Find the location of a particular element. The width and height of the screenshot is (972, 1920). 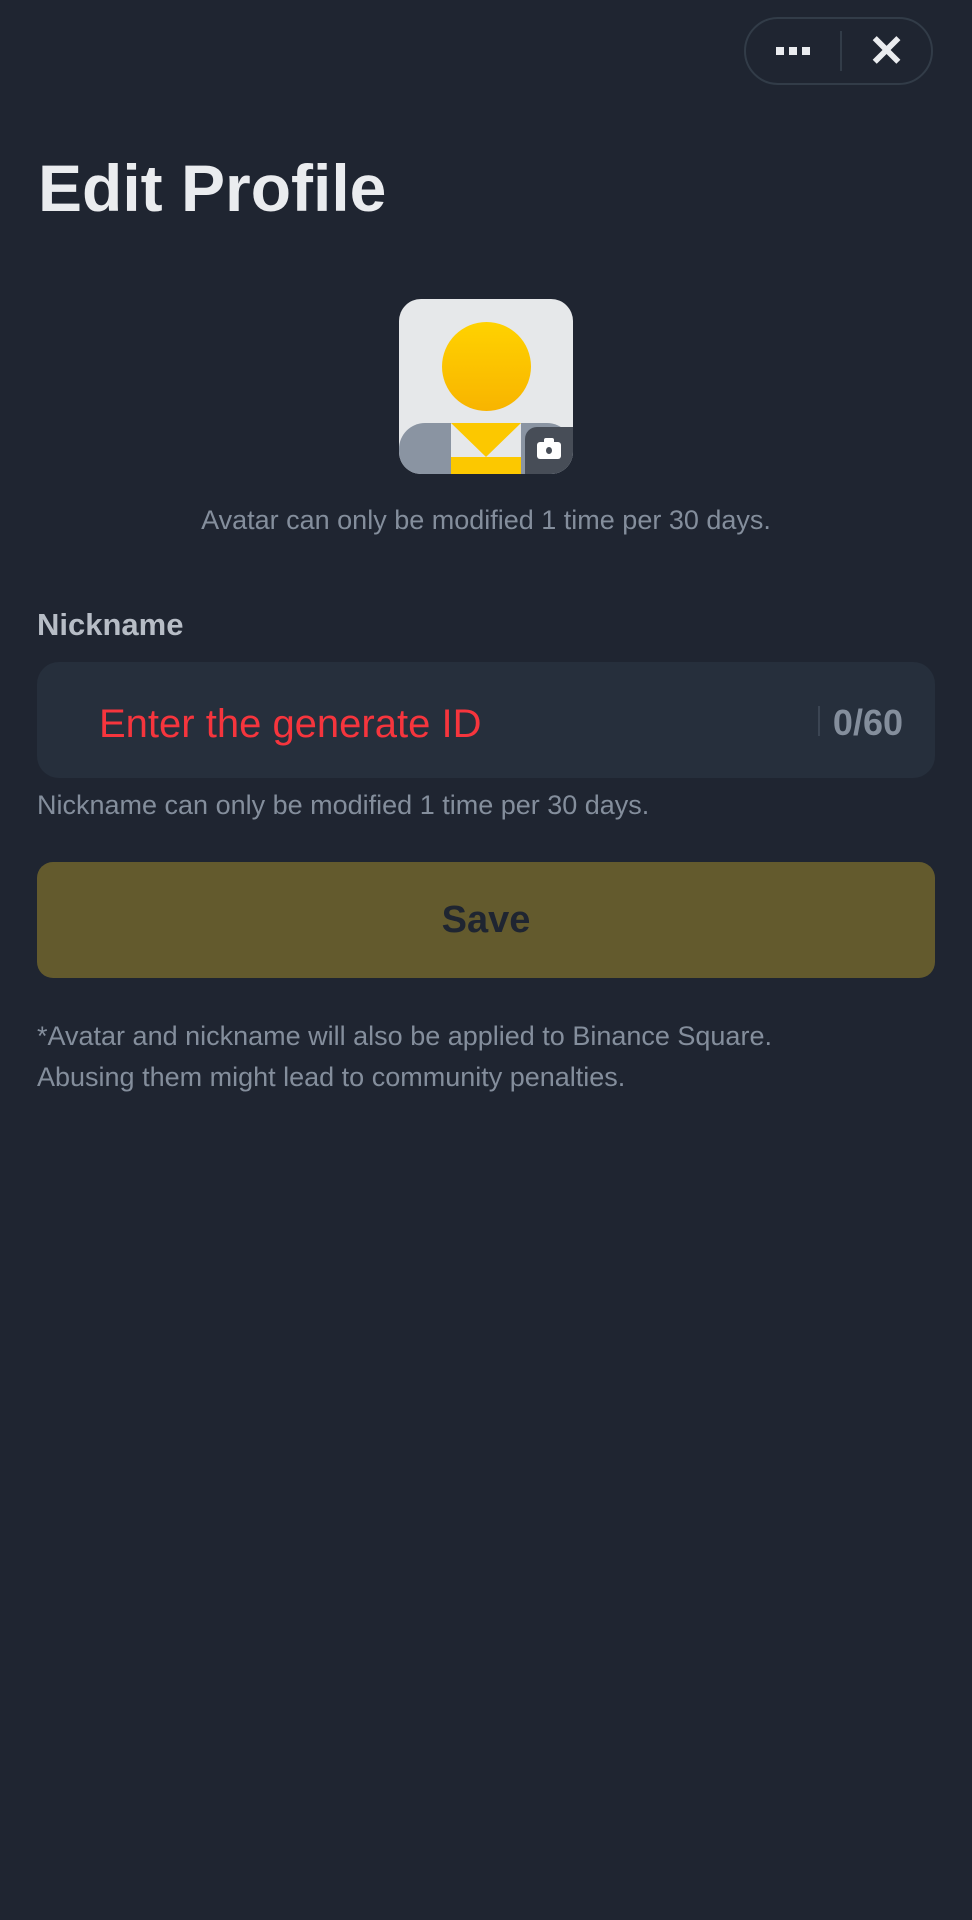

mini-app-capsule: ✕ is located at coordinates (838, 51).